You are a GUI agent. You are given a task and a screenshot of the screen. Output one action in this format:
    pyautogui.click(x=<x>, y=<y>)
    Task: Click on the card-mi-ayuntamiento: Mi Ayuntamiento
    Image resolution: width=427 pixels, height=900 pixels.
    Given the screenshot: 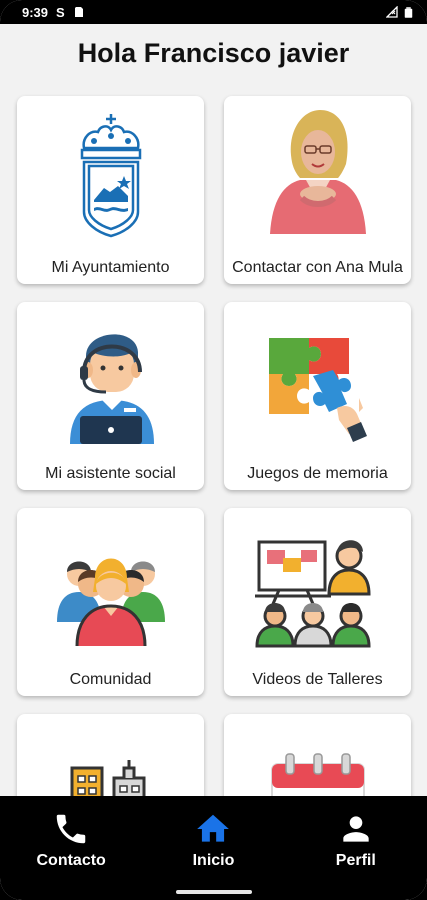 What is the action you would take?
    pyautogui.click(x=110, y=190)
    